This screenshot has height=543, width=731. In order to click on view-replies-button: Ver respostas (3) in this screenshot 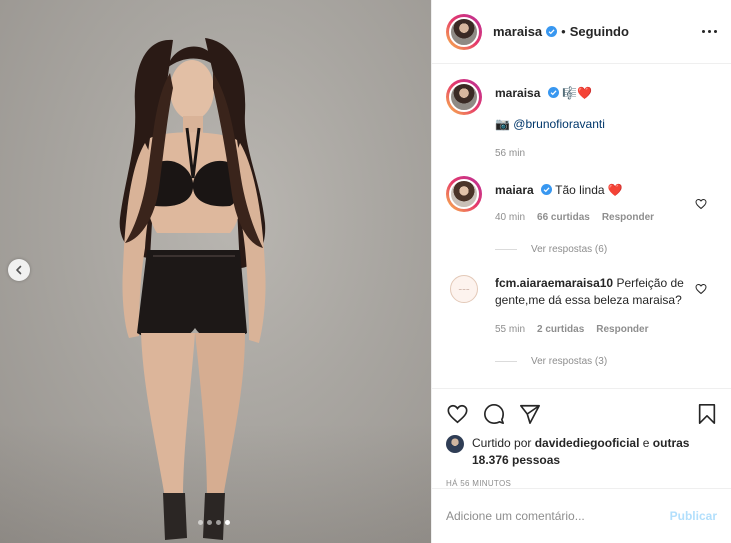, I will do `click(606, 361)`.